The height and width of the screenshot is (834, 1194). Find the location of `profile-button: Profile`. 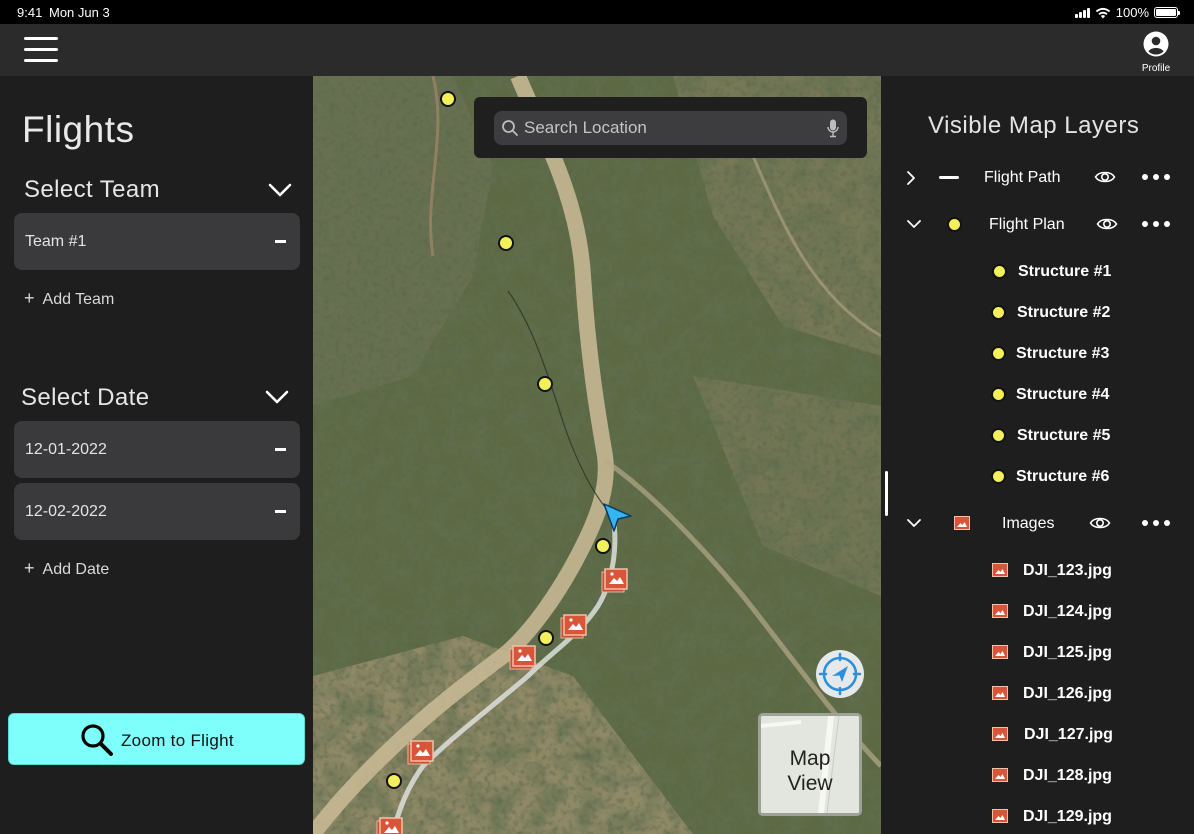

profile-button: Profile is located at coordinates (1156, 52).